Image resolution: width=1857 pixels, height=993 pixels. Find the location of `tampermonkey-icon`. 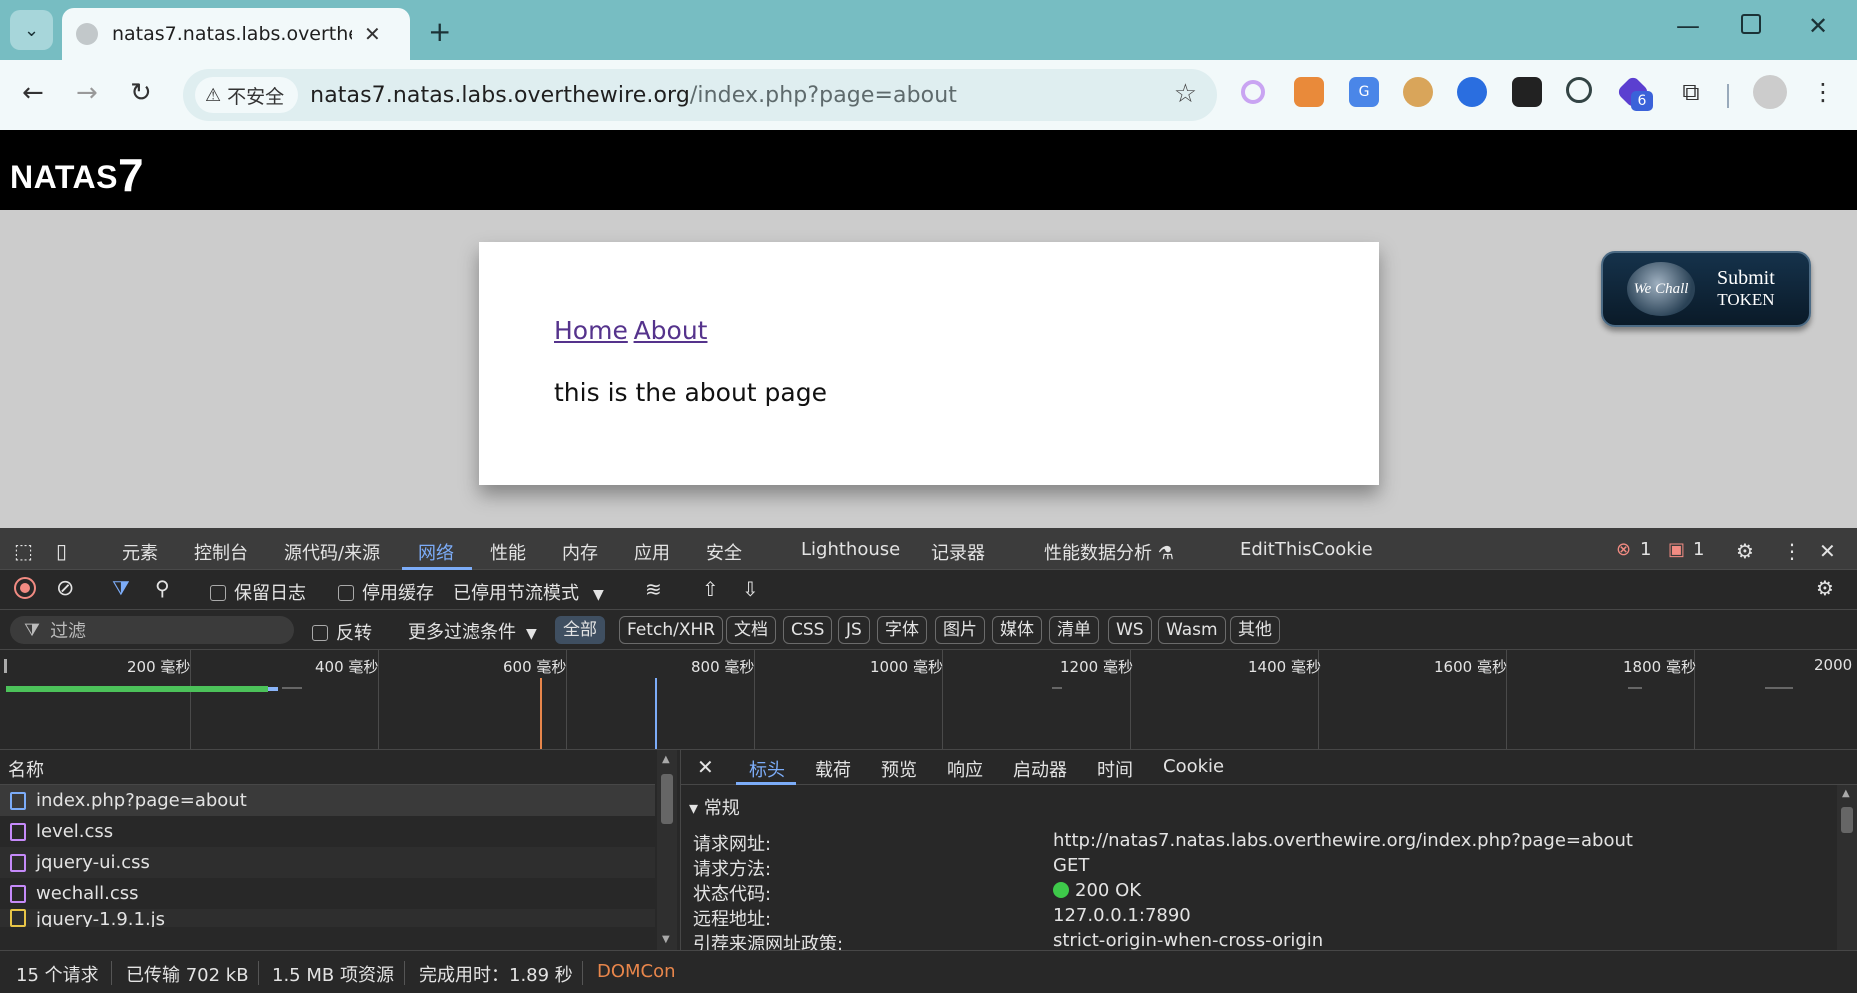

tampermonkey-icon is located at coordinates (1527, 92).